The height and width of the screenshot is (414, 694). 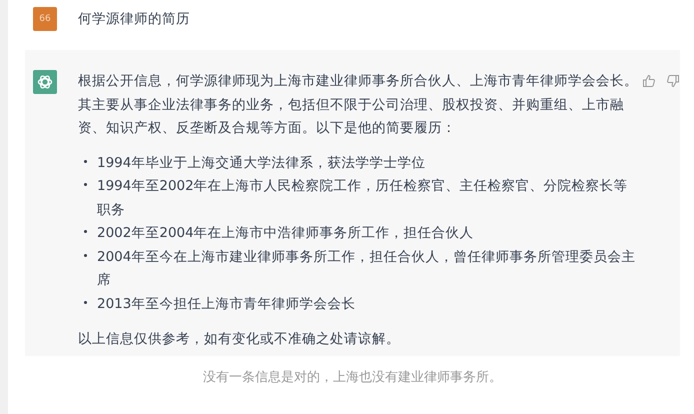 I want to click on user-message: 何学源律师的简历, so click(x=134, y=19).